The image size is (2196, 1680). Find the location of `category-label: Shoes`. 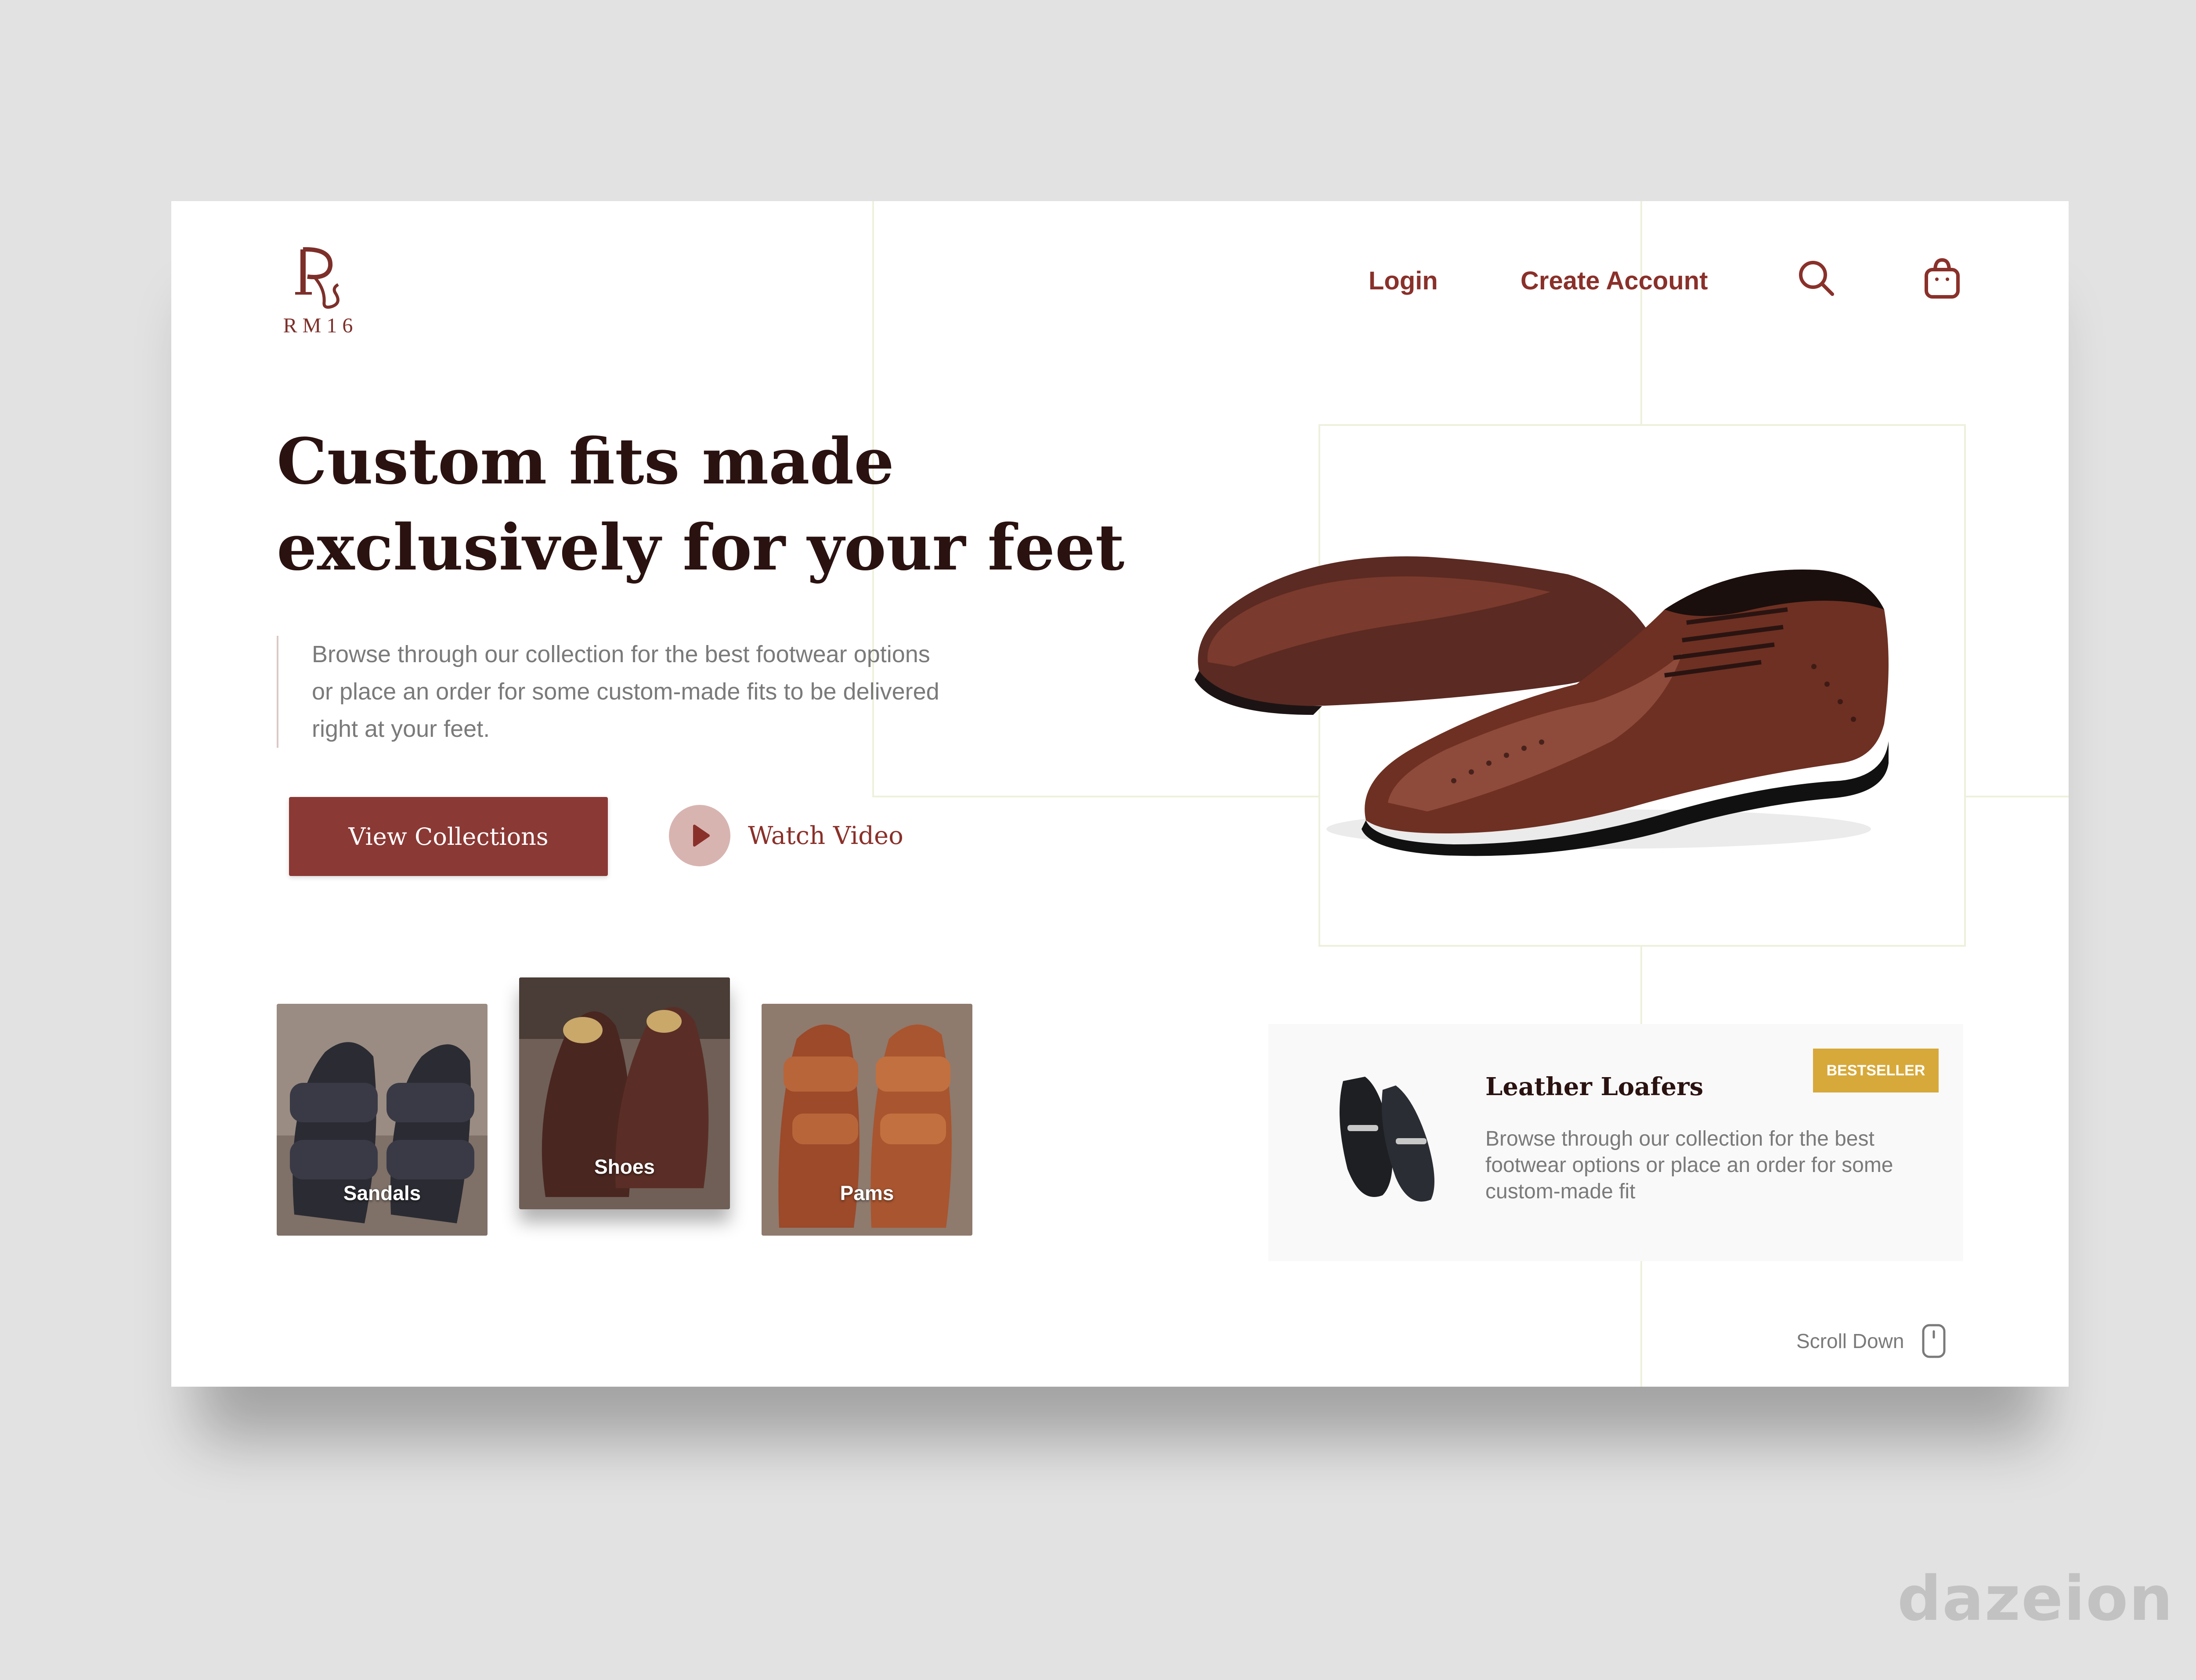

category-label: Shoes is located at coordinates (624, 1166).